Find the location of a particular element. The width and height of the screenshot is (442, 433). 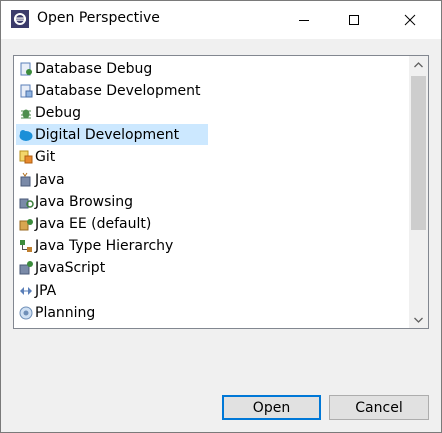

minimize-button is located at coordinates (304, 20).